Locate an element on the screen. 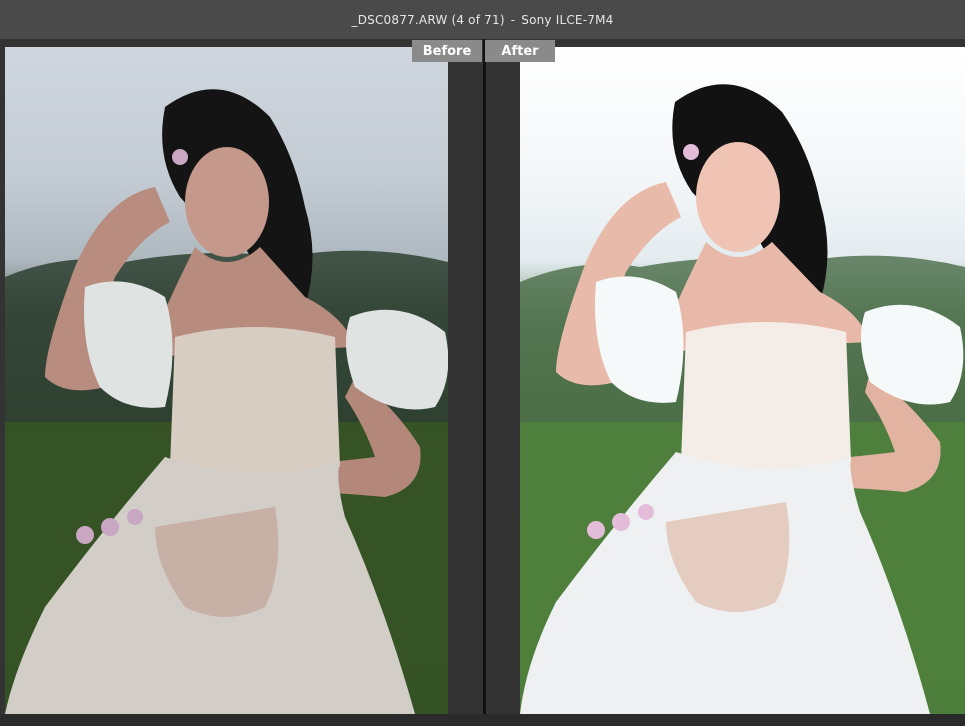 The width and height of the screenshot is (965, 726). window-titlebar: _DSC0877.ARW (4 of 71) - Sony ILCE-7M4 is located at coordinates (482, 19).